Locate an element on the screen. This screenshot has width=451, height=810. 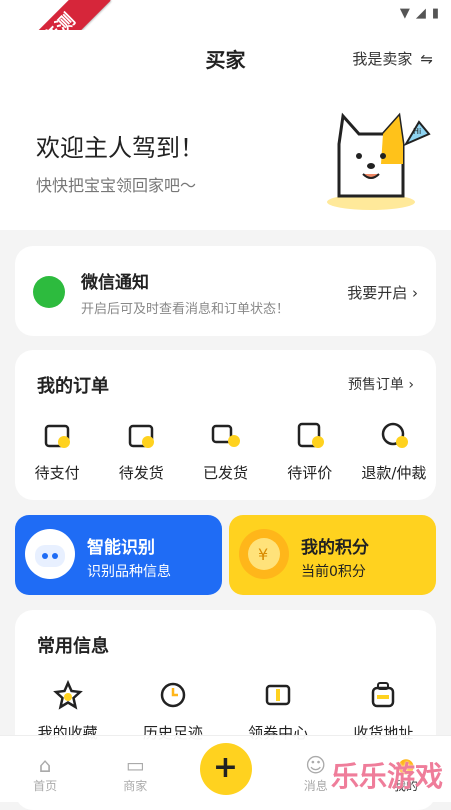
welcome-subtitle: 快快把宝宝领回家吧～ is located at coordinates (116, 185).